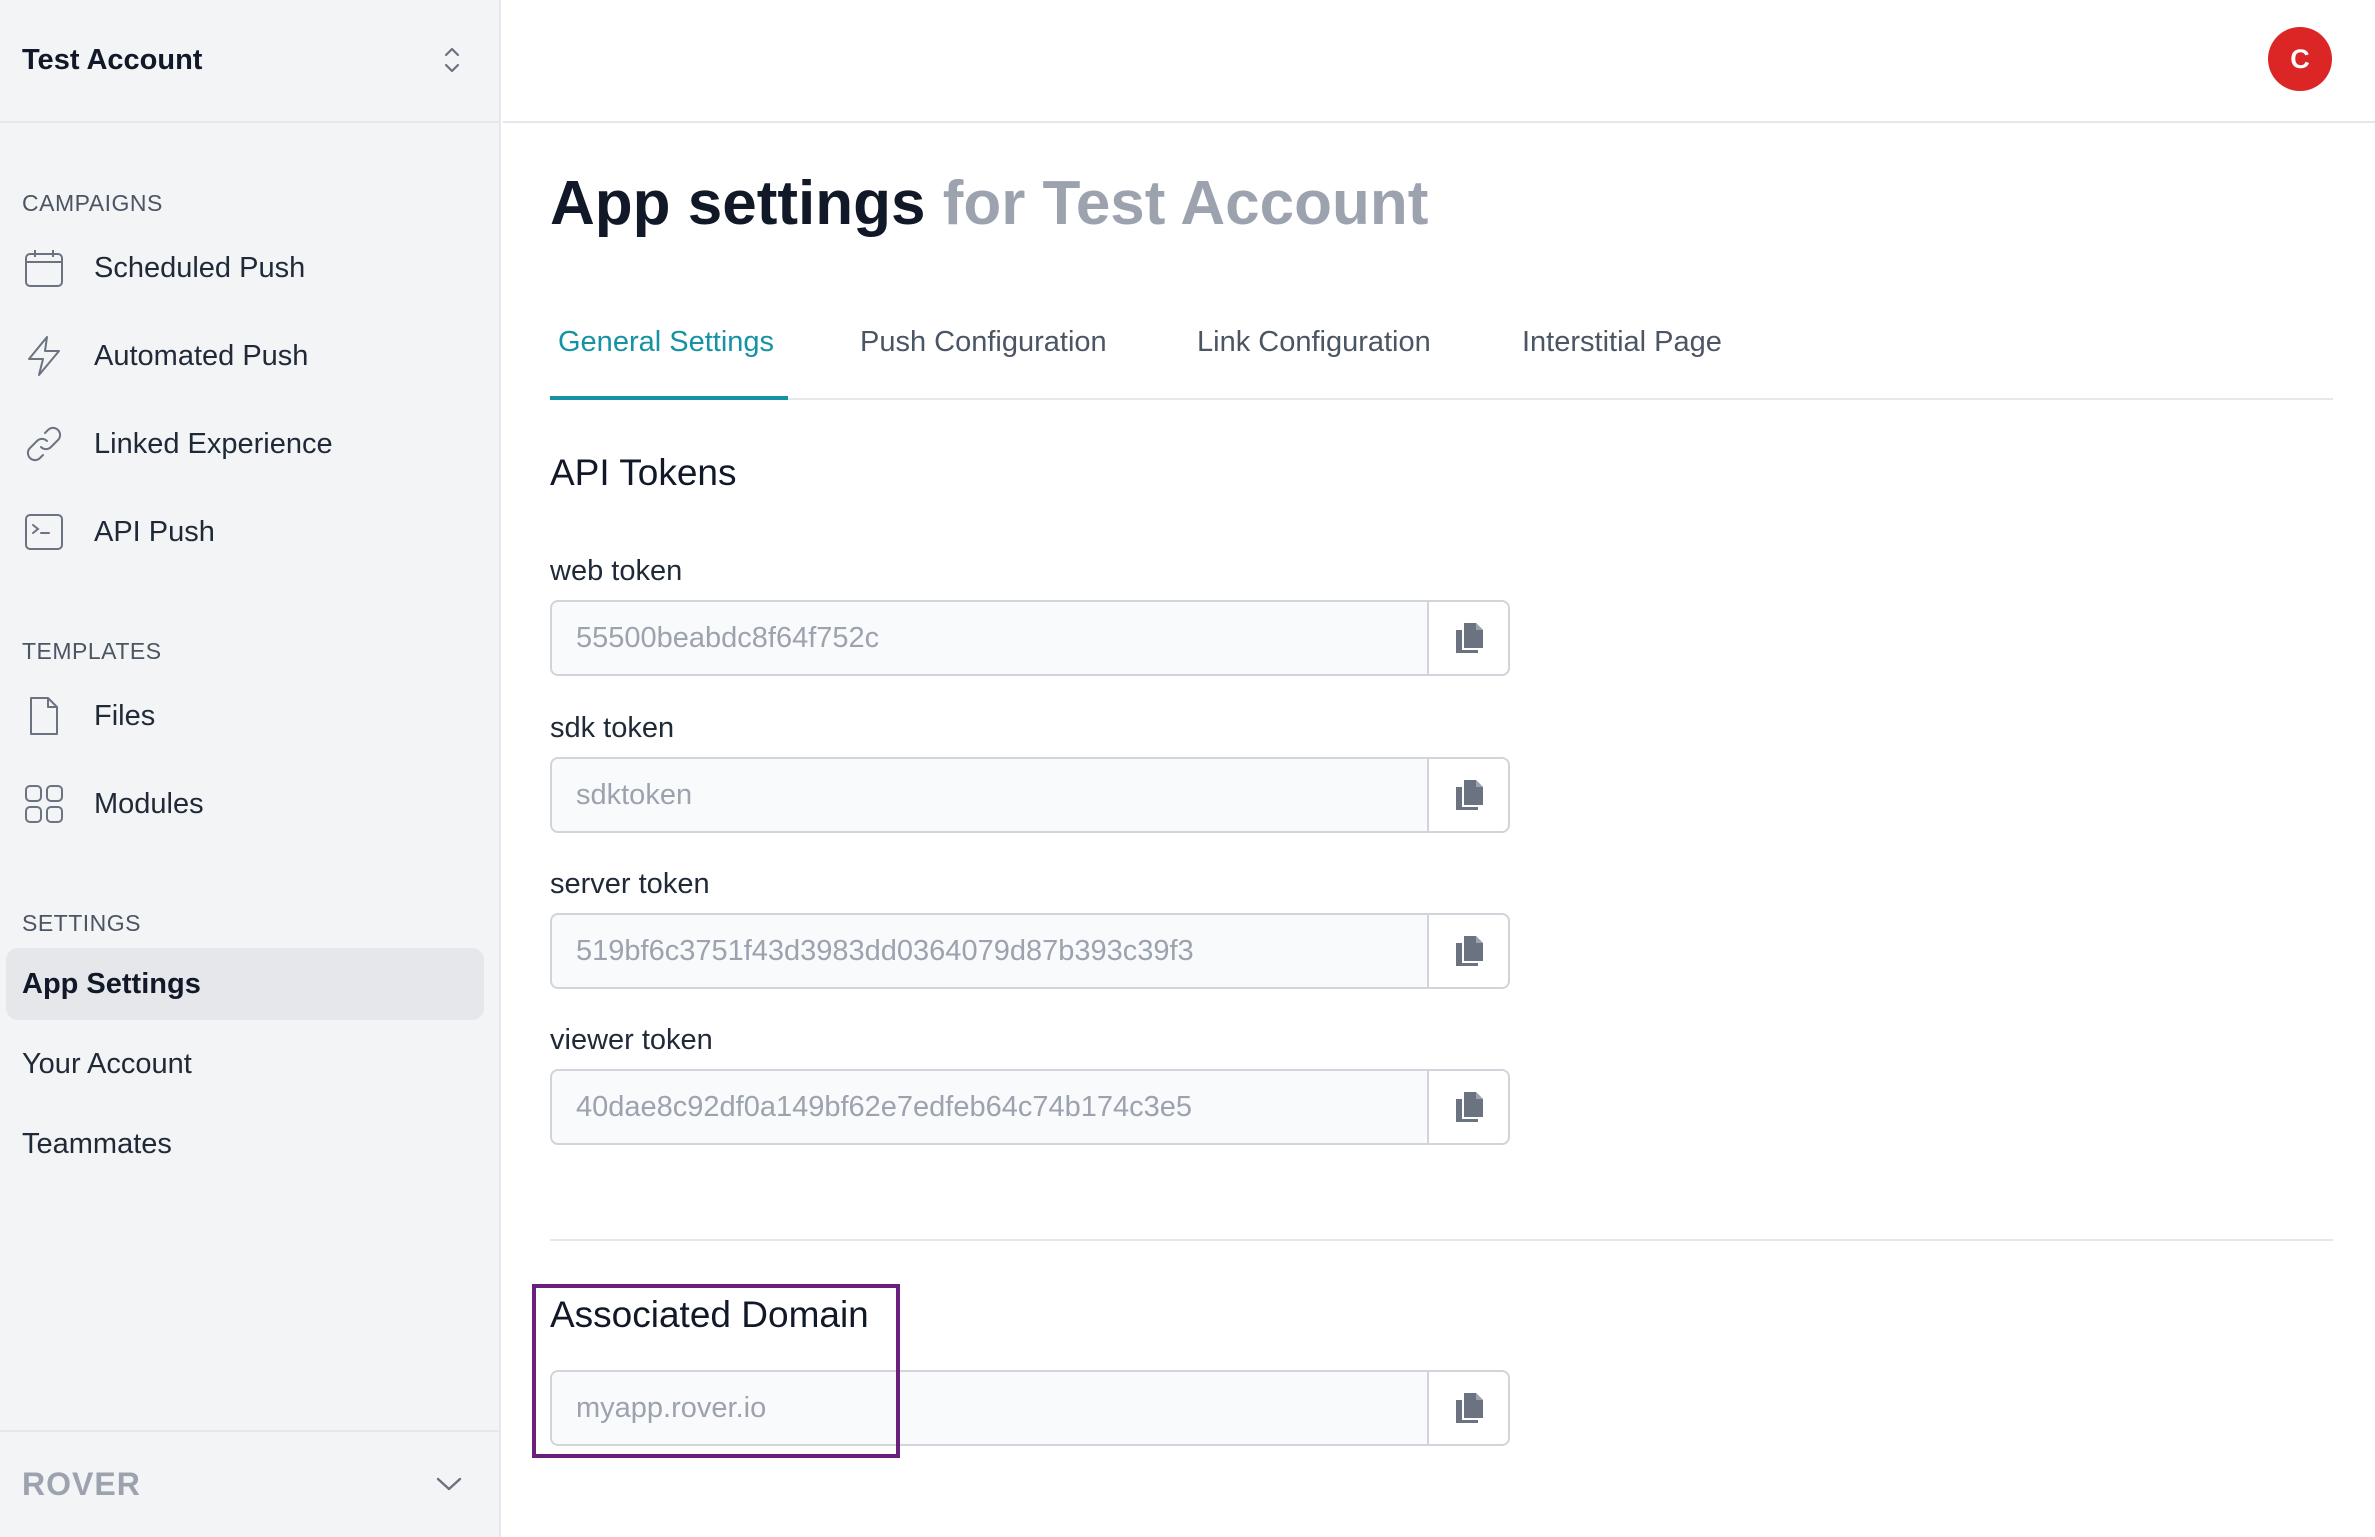 This screenshot has width=2375, height=1537. What do you see at coordinates (107, 1064) in the screenshot?
I see `sidebar-item-your-account: Your Account` at bounding box center [107, 1064].